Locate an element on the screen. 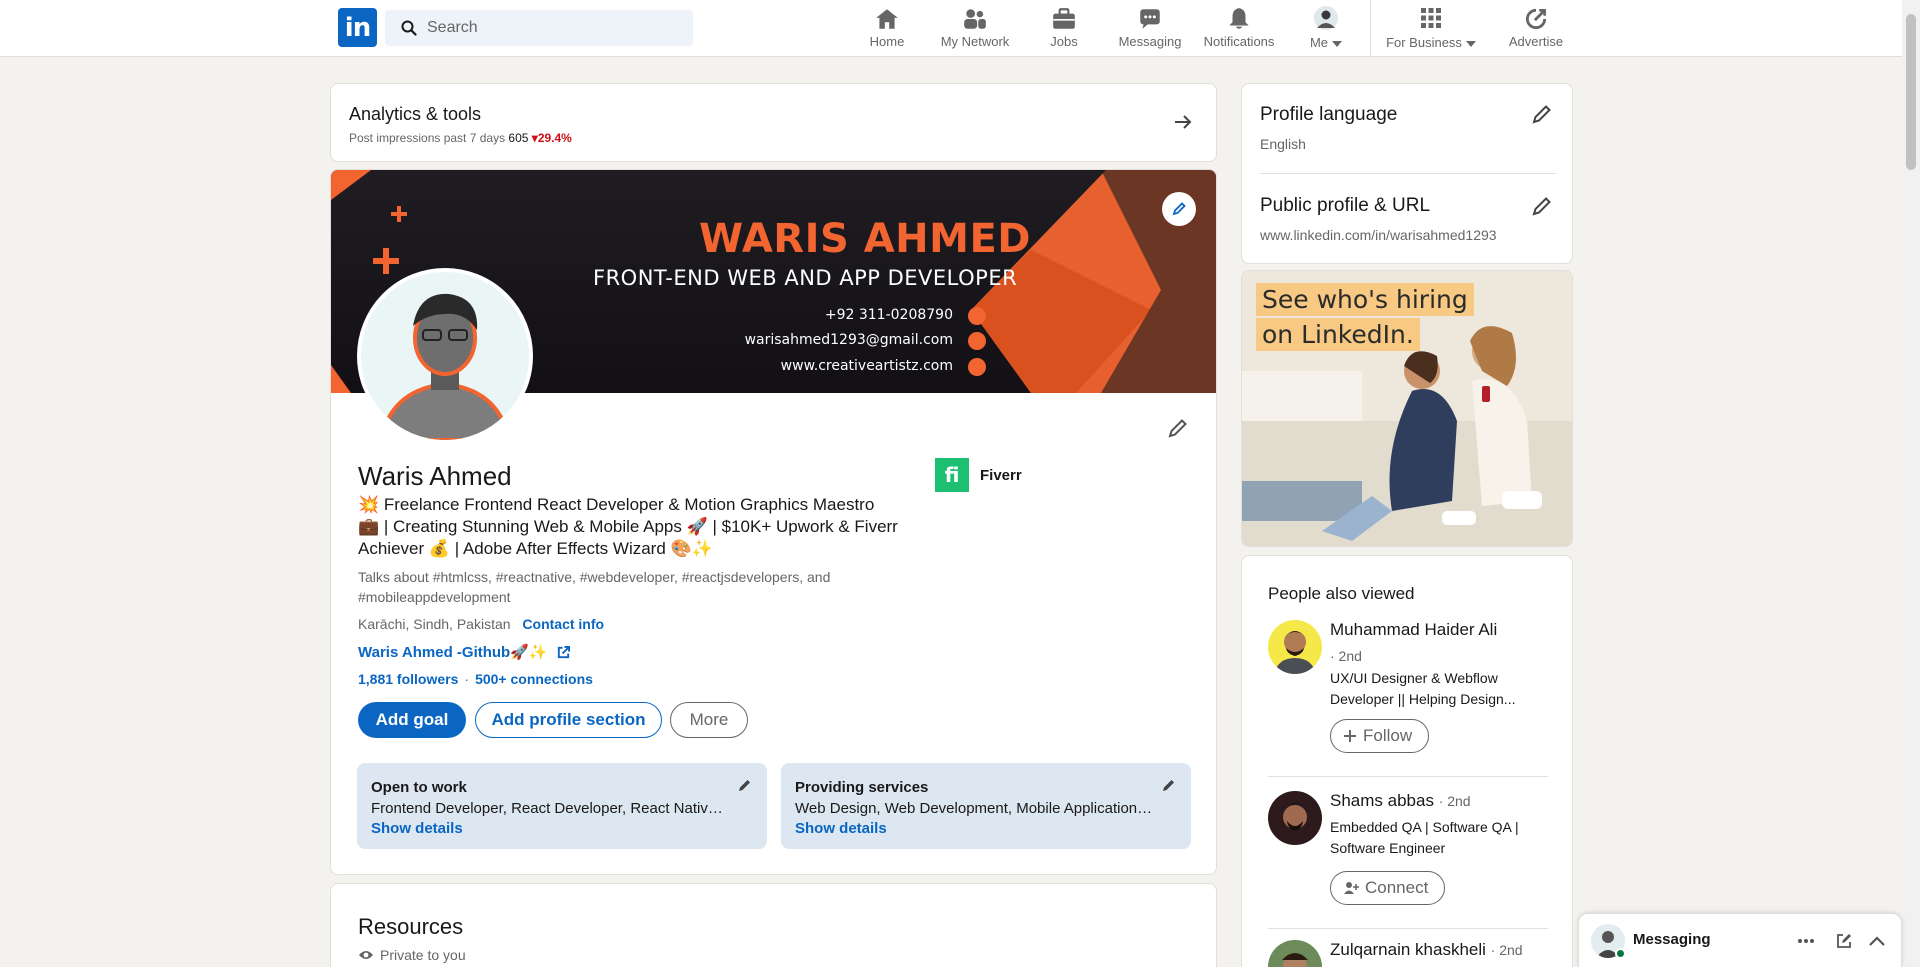  followers-link: 1,881 followers is located at coordinates (408, 679).